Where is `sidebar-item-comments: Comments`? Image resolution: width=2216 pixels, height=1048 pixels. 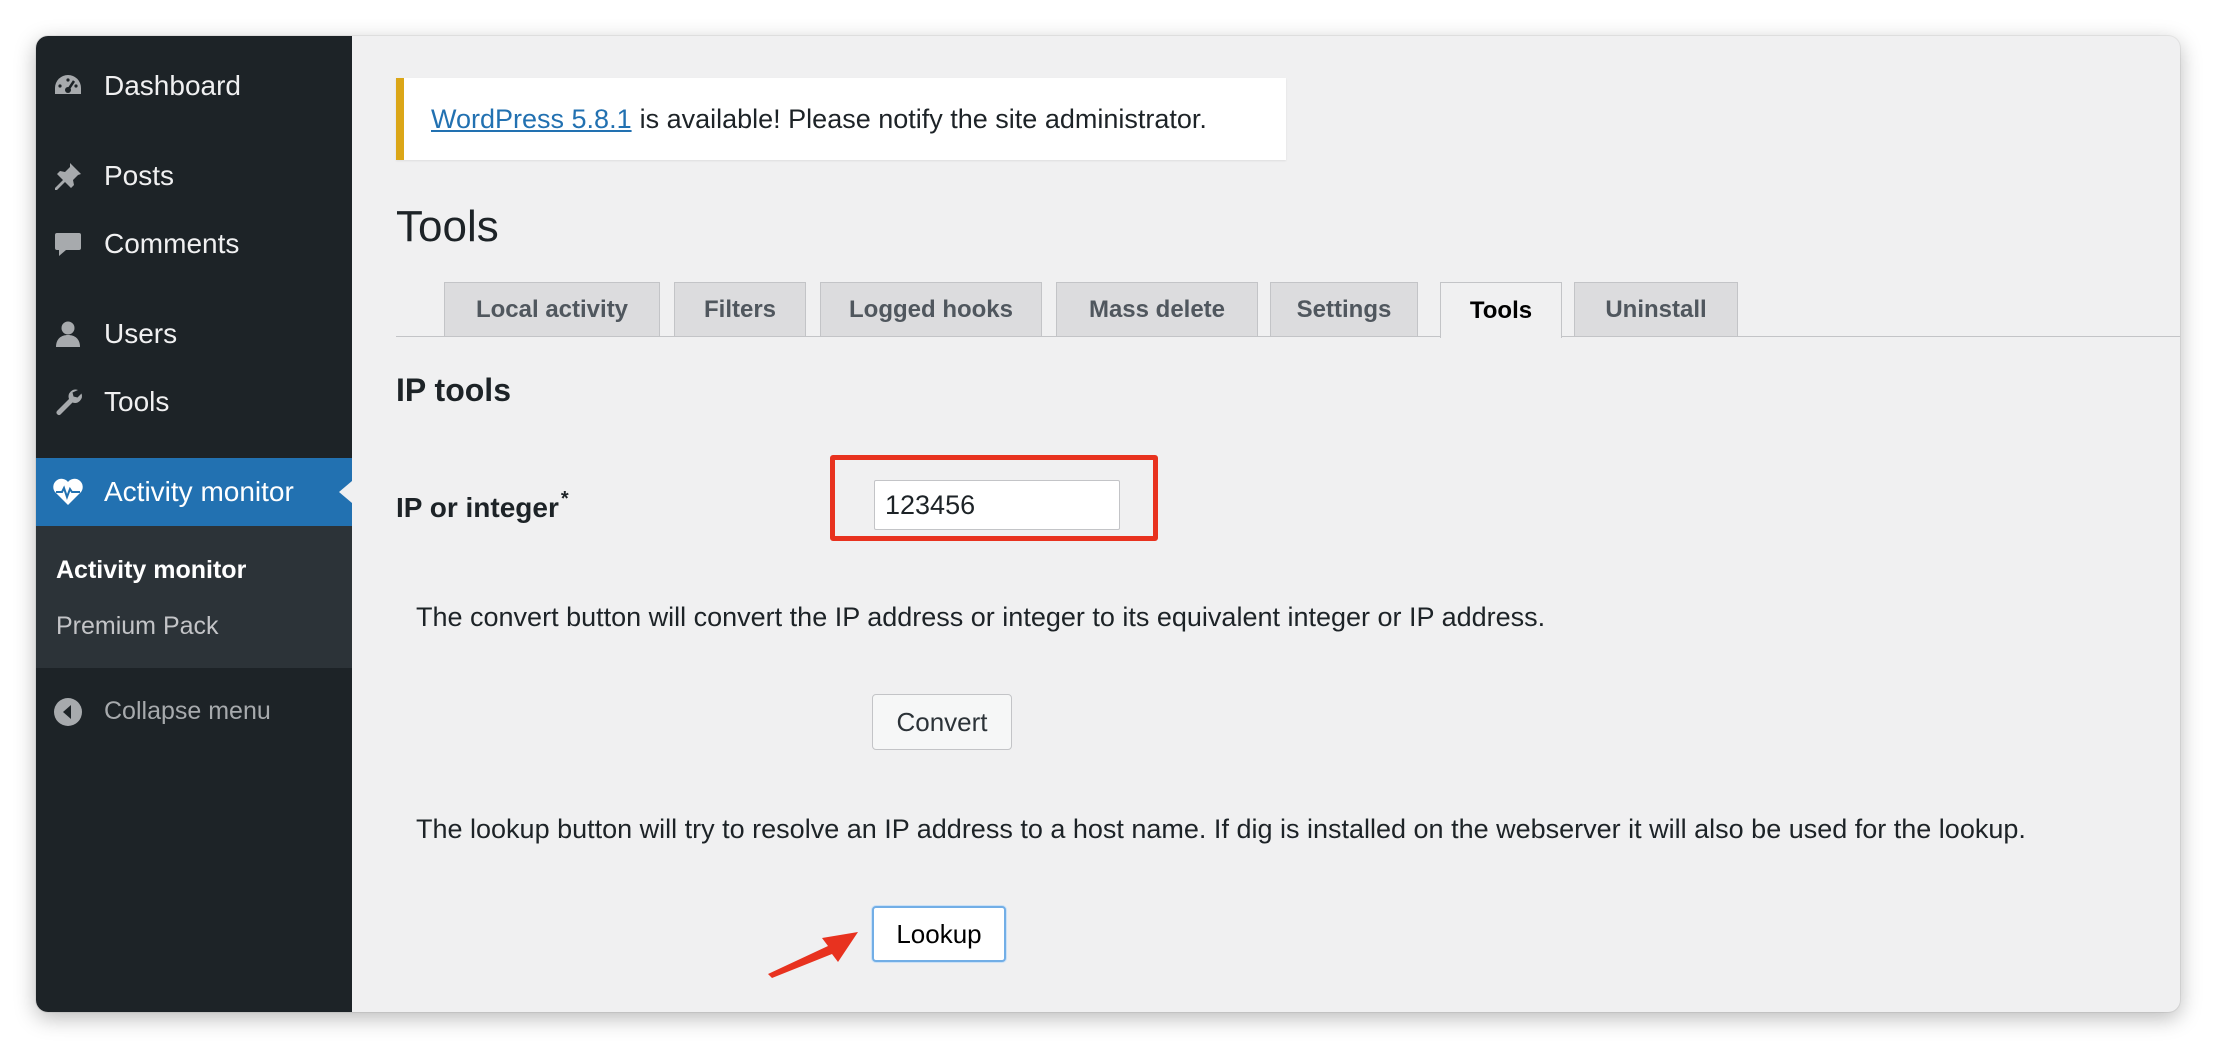
sidebar-item-comments: Comments is located at coordinates (194, 244).